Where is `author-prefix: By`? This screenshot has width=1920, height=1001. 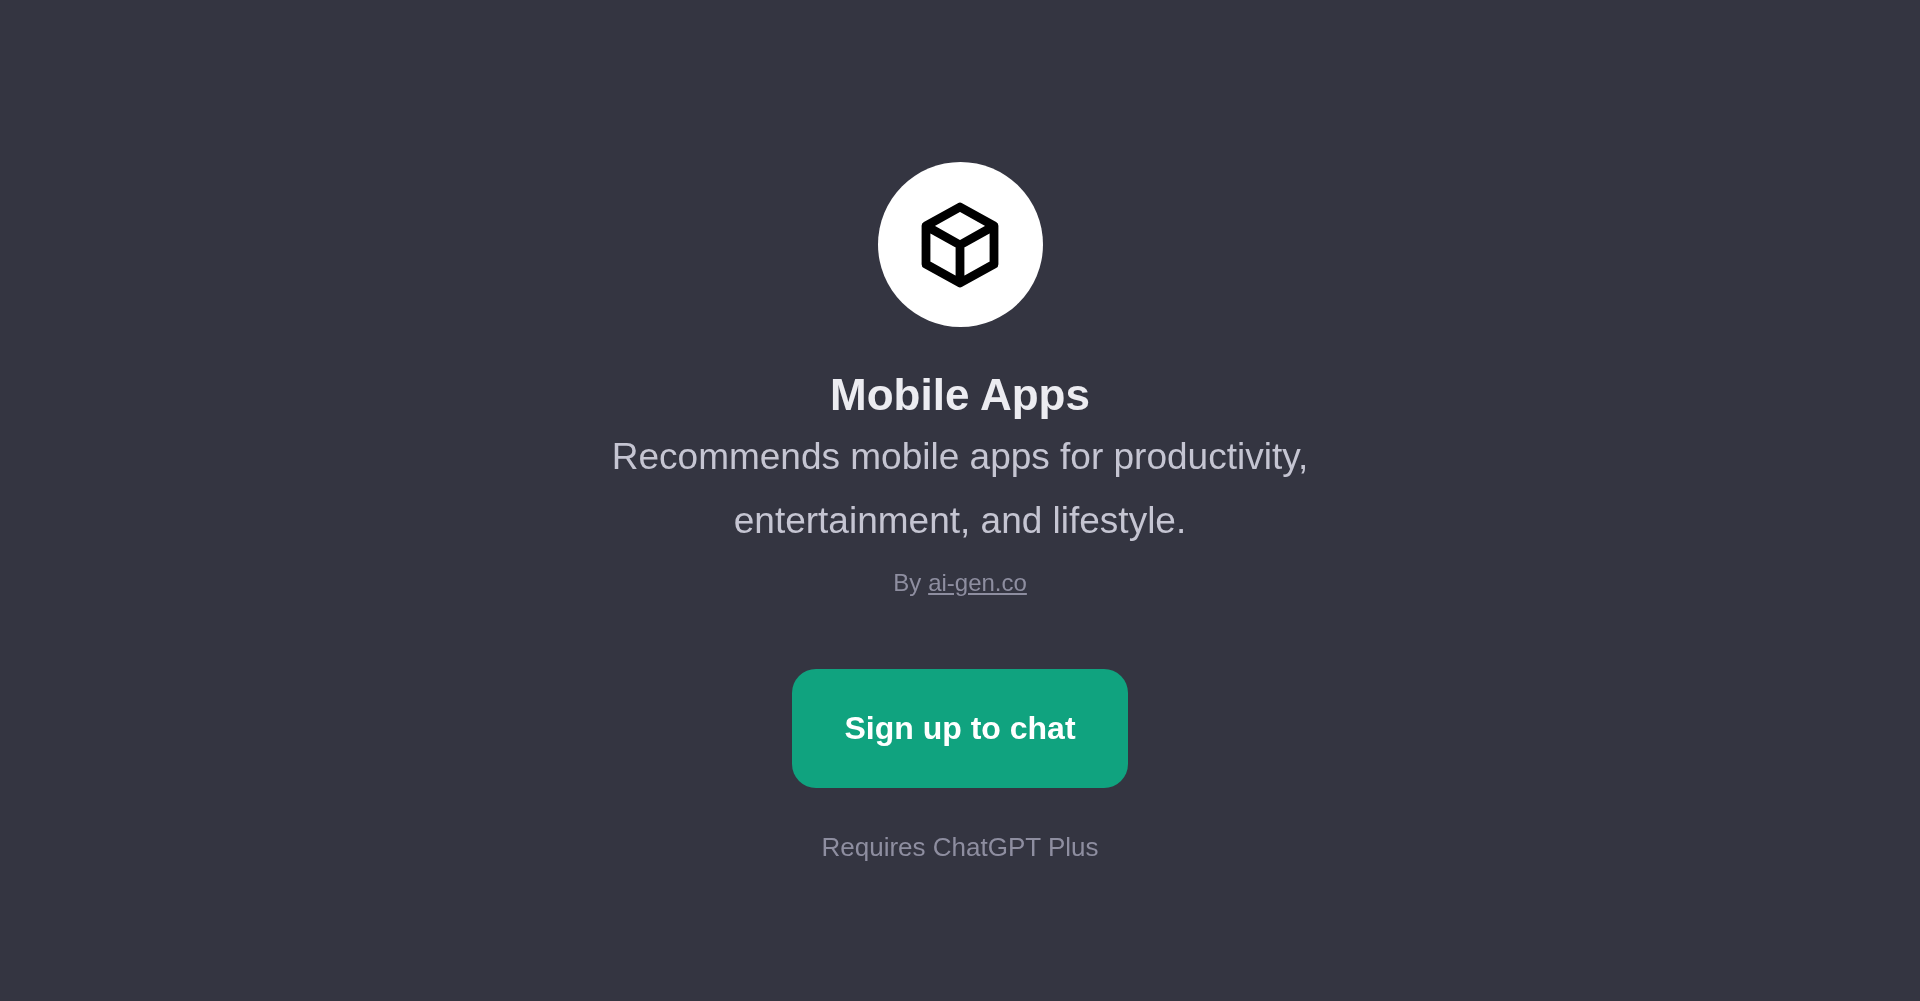
author-prefix: By is located at coordinates (907, 583).